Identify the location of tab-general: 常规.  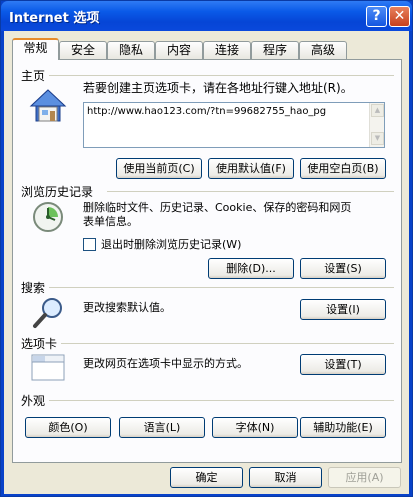
(35, 49).